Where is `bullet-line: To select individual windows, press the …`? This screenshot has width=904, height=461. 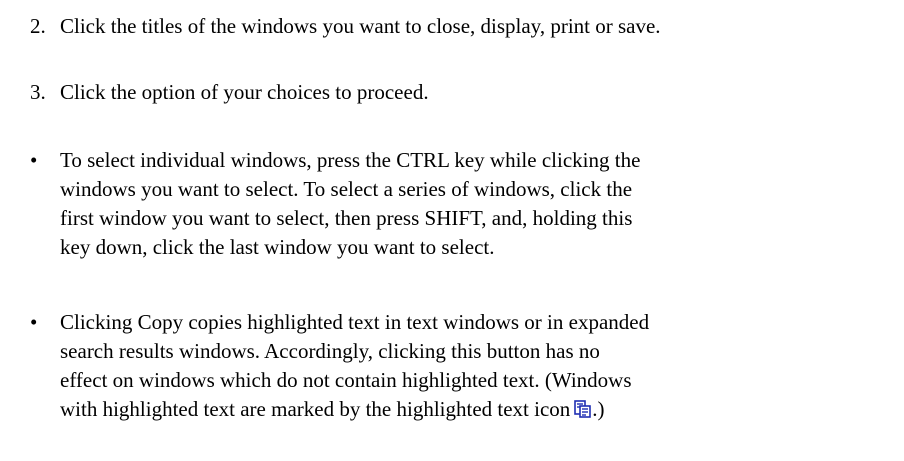 bullet-line: To select individual windows, press the … is located at coordinates (350, 160).